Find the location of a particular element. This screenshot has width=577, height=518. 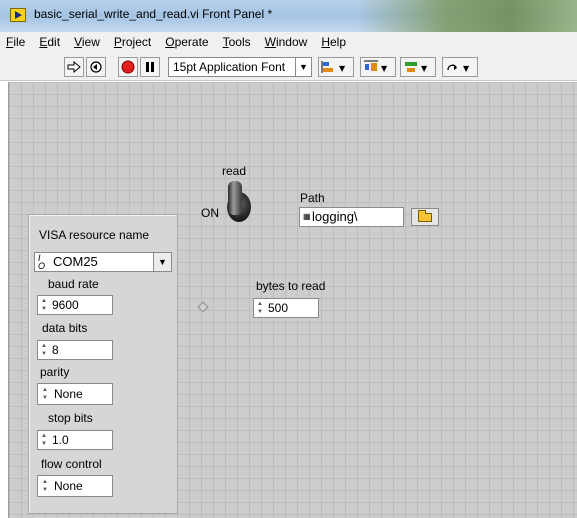

align-objects-icon: ▼ is located at coordinates (333, 67).